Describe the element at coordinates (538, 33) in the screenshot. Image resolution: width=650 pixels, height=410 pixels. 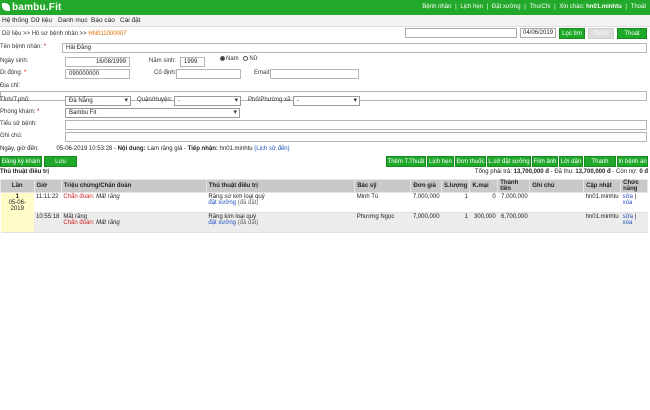
I see `date-filter-input: 04/06/2019` at that location.